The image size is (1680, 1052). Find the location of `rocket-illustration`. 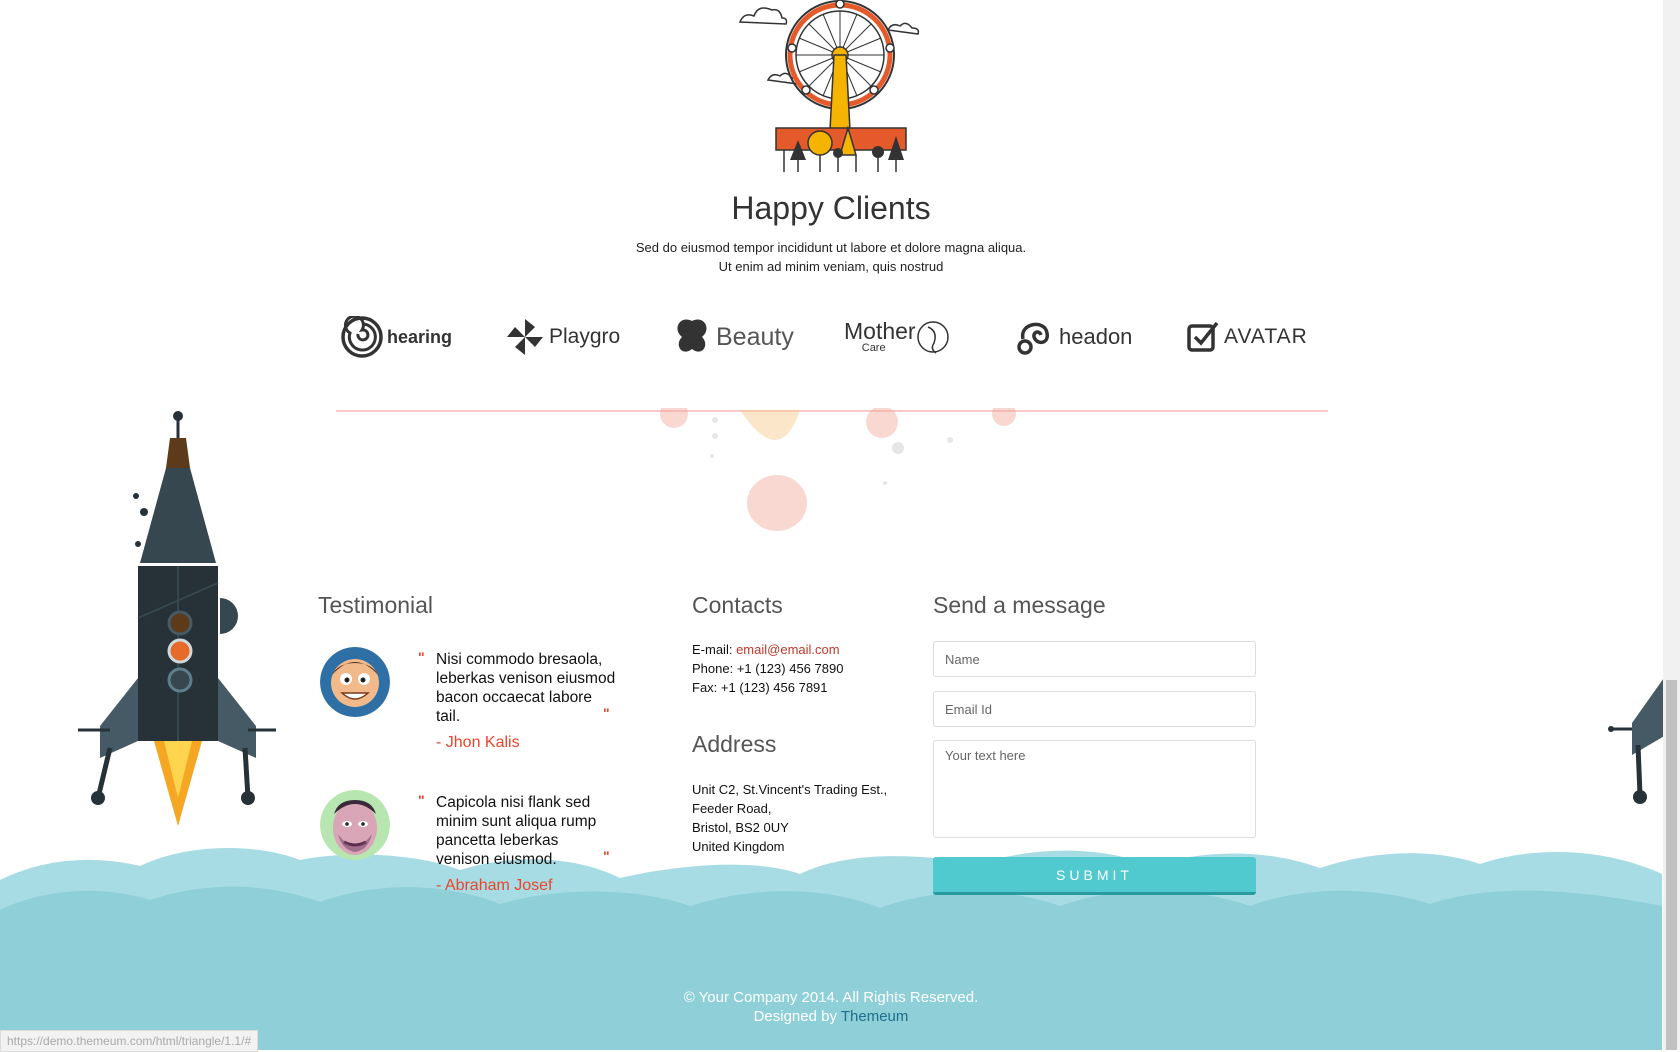

rocket-illustration is located at coordinates (177, 618).